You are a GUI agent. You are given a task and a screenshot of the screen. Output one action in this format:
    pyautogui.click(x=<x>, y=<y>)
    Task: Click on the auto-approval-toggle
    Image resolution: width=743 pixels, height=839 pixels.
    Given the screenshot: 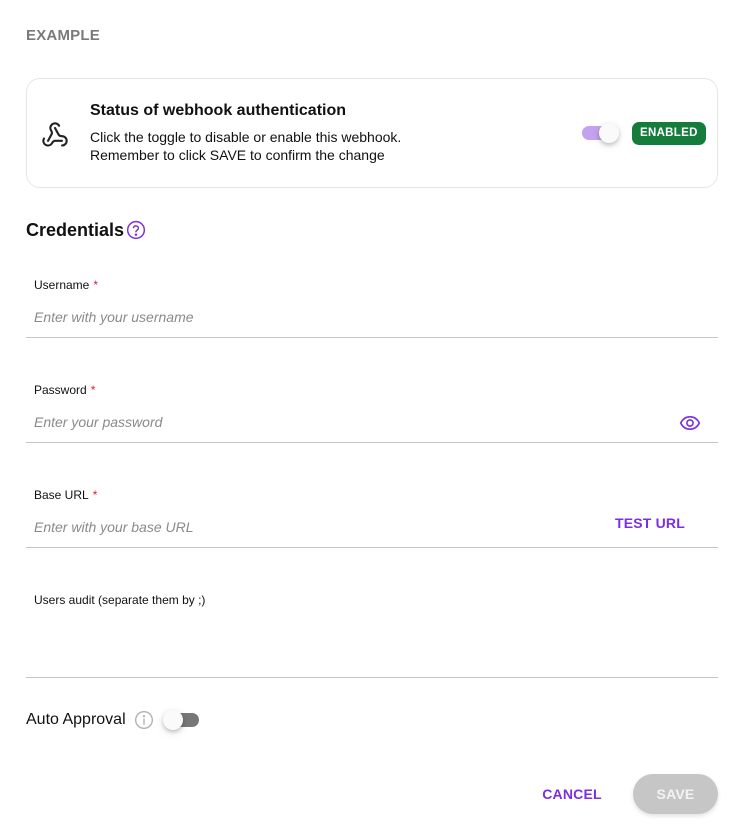 What is the action you would take?
    pyautogui.click(x=182, y=720)
    